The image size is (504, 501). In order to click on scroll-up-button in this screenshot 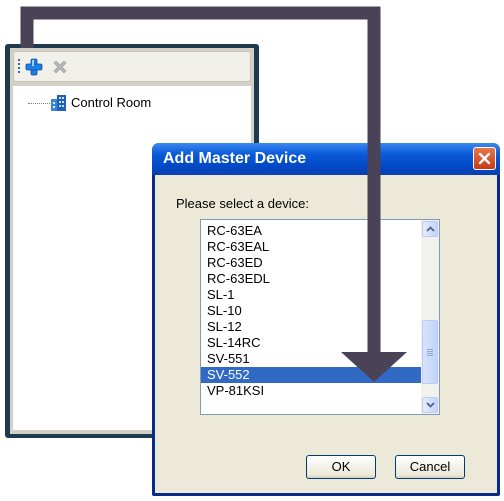, I will do `click(430, 229)`.